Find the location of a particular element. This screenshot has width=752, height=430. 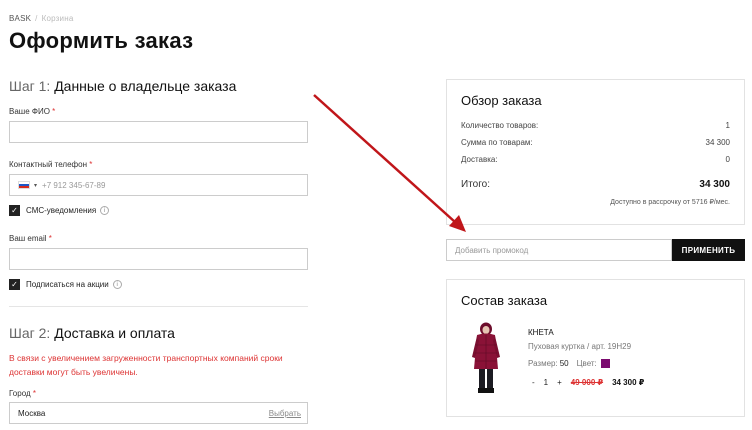

apply-promo-button: ПРИМЕНИТЬ is located at coordinates (708, 250).